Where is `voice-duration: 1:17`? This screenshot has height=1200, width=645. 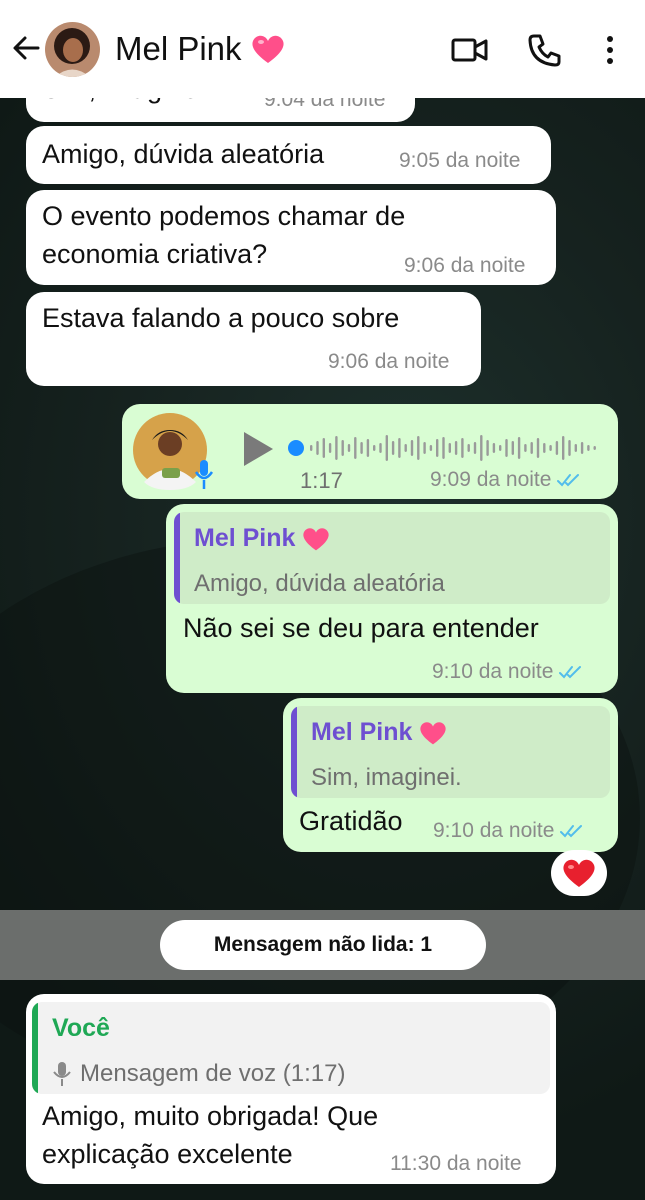 voice-duration: 1:17 is located at coordinates (321, 480).